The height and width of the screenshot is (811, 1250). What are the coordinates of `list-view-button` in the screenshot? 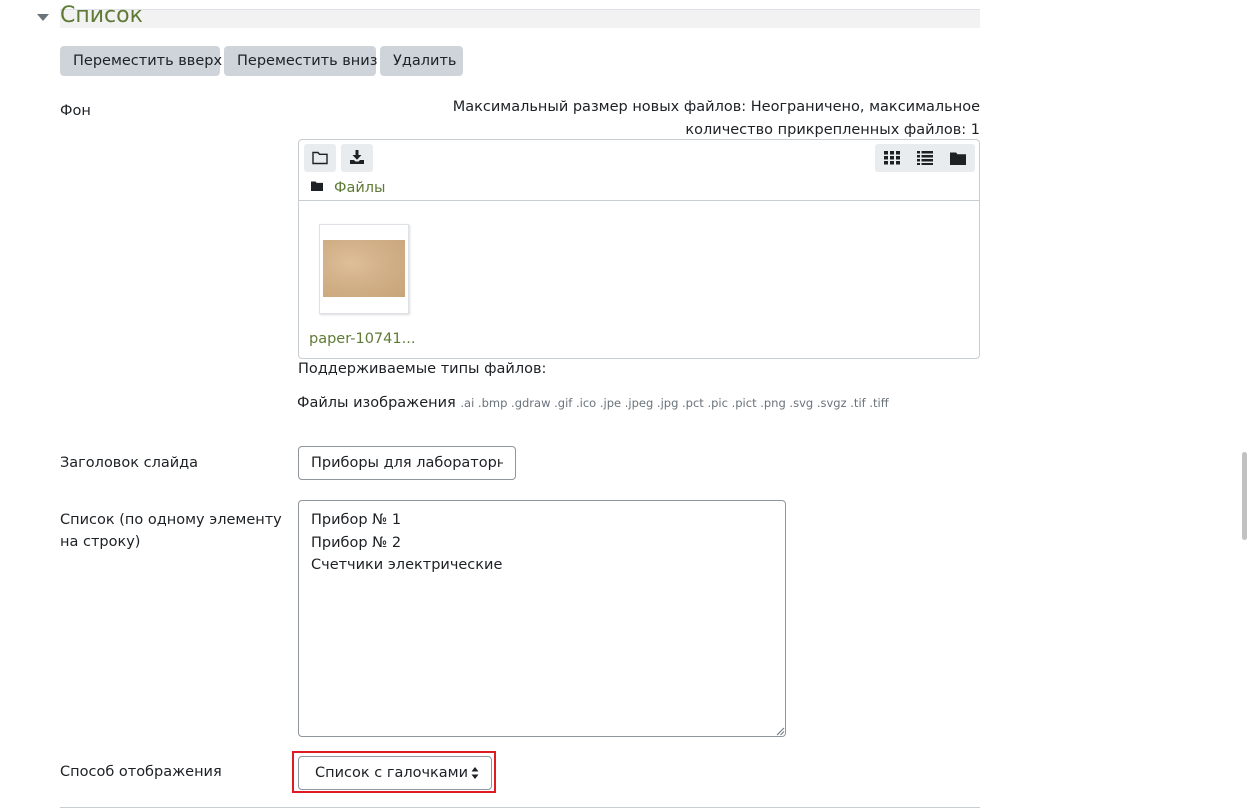 It's located at (924, 158).